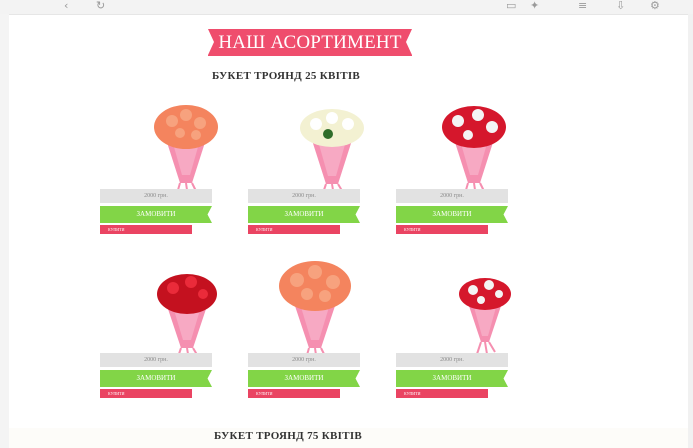 The width and height of the screenshot is (693, 448). Describe the element at coordinates (655, 6) in the screenshot. I see `settings-icon: ⚙` at that location.